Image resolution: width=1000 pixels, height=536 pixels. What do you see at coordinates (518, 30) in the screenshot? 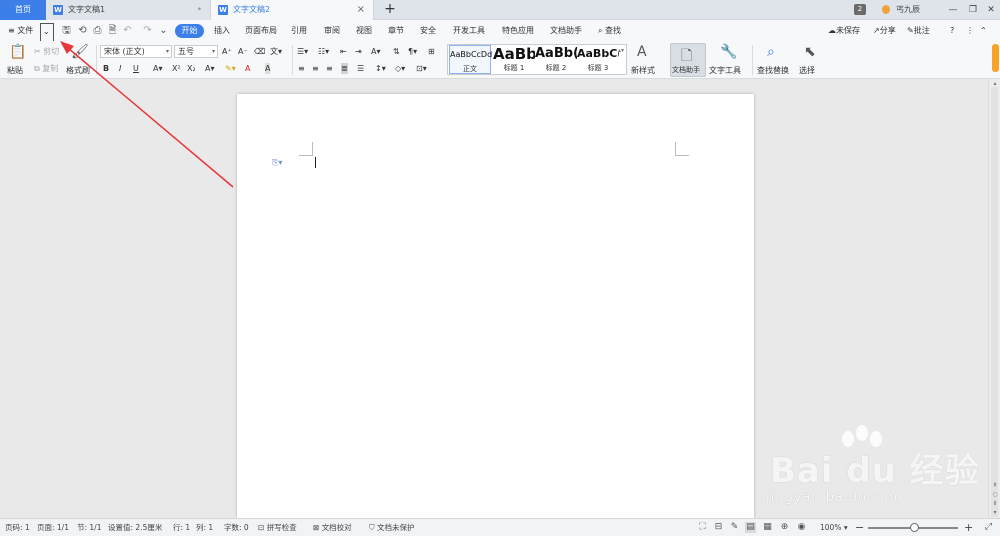
I see `tab-special-apps: 特色应用` at bounding box center [518, 30].